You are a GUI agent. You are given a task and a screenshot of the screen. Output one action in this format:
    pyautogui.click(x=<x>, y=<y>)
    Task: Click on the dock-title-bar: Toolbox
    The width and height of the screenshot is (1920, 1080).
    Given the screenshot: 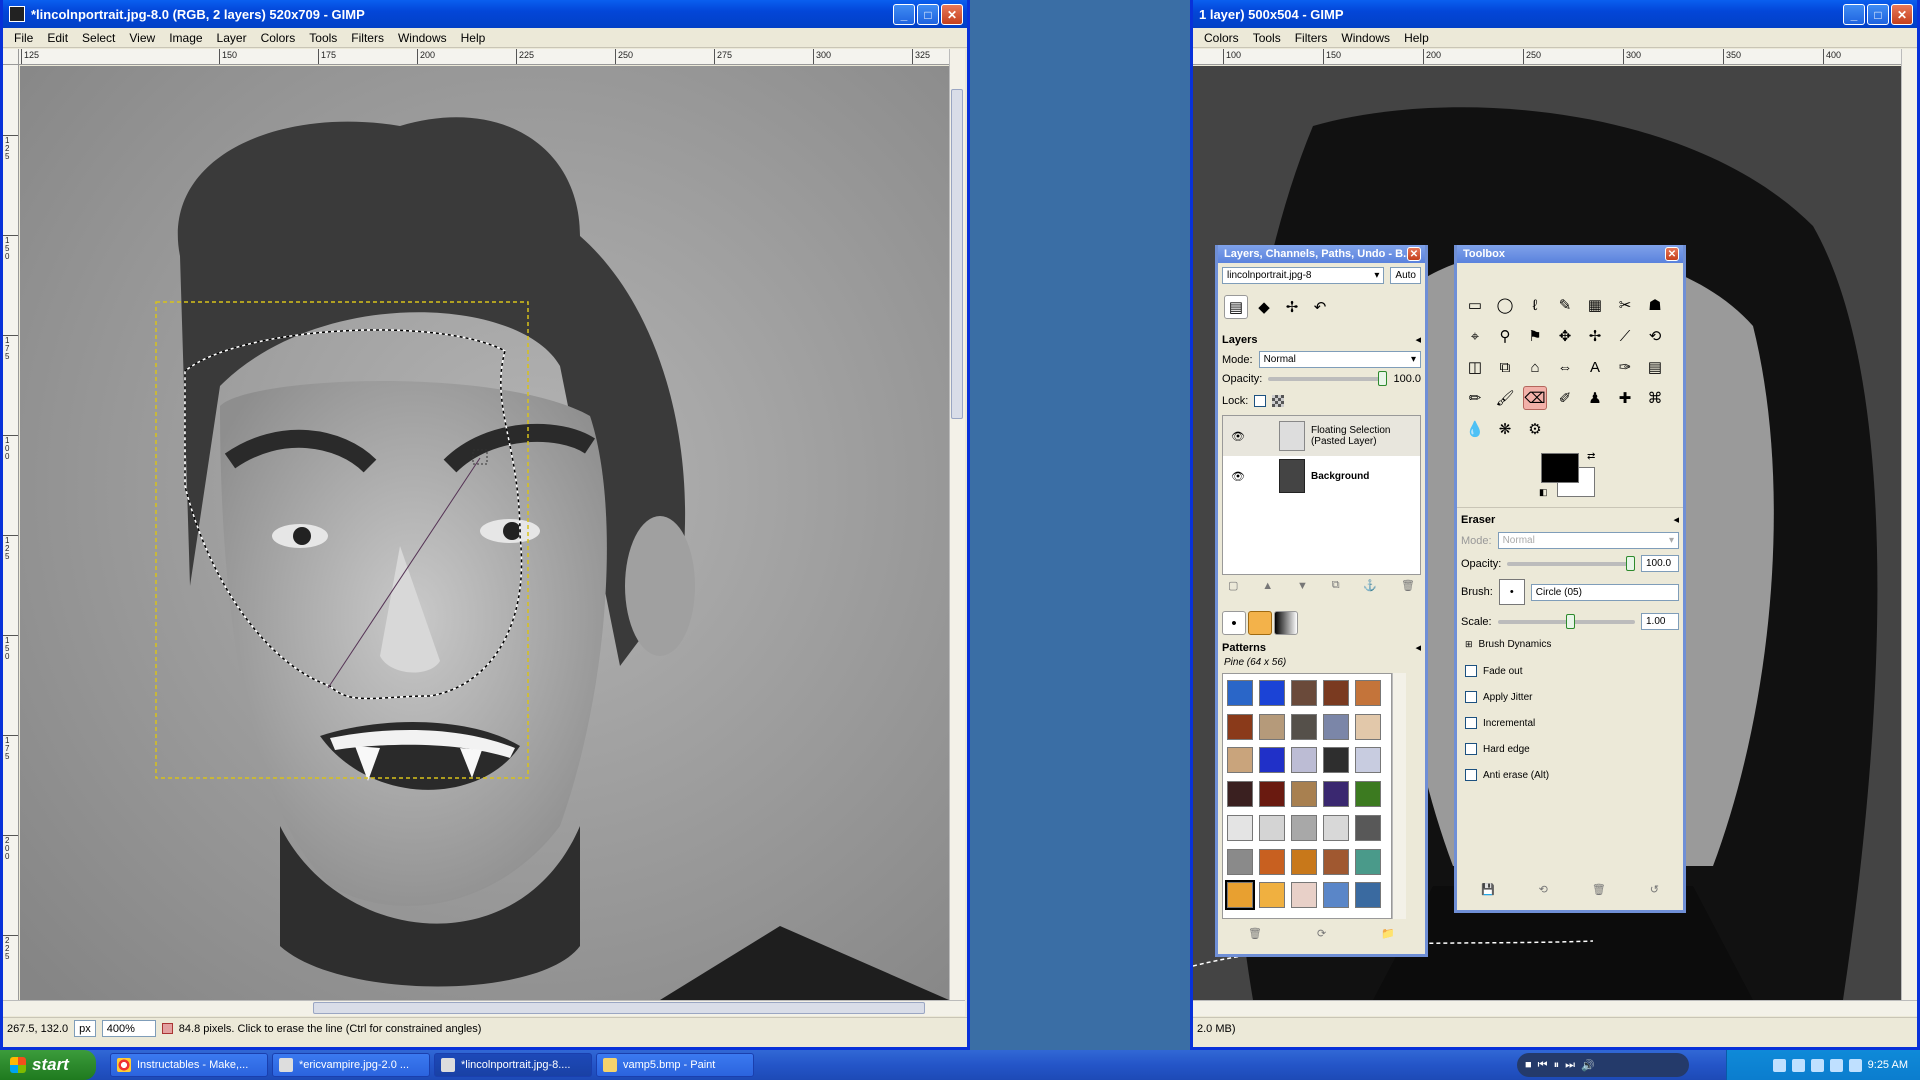 What is the action you would take?
    pyautogui.click(x=1570, y=254)
    